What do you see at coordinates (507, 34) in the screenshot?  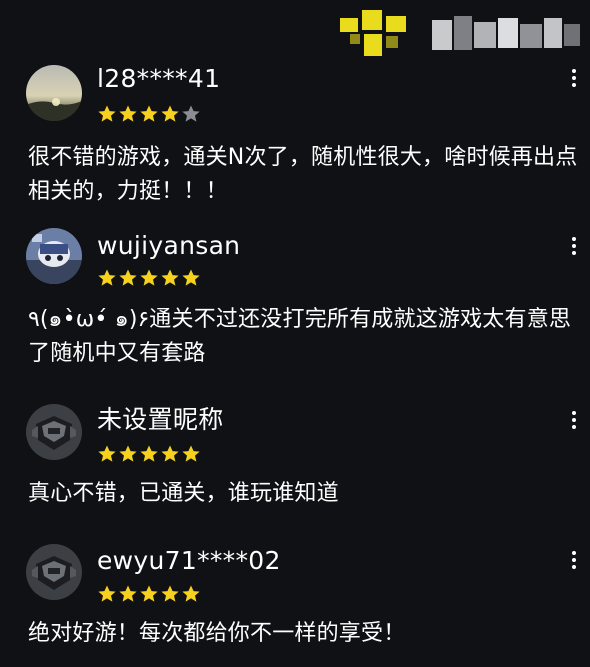 I see `blurred-title` at bounding box center [507, 34].